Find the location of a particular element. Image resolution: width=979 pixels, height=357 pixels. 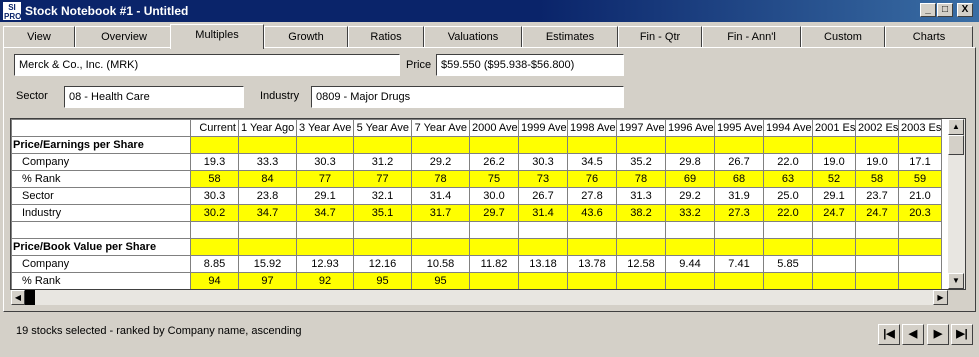

tab-custom: Custom is located at coordinates (843, 37).